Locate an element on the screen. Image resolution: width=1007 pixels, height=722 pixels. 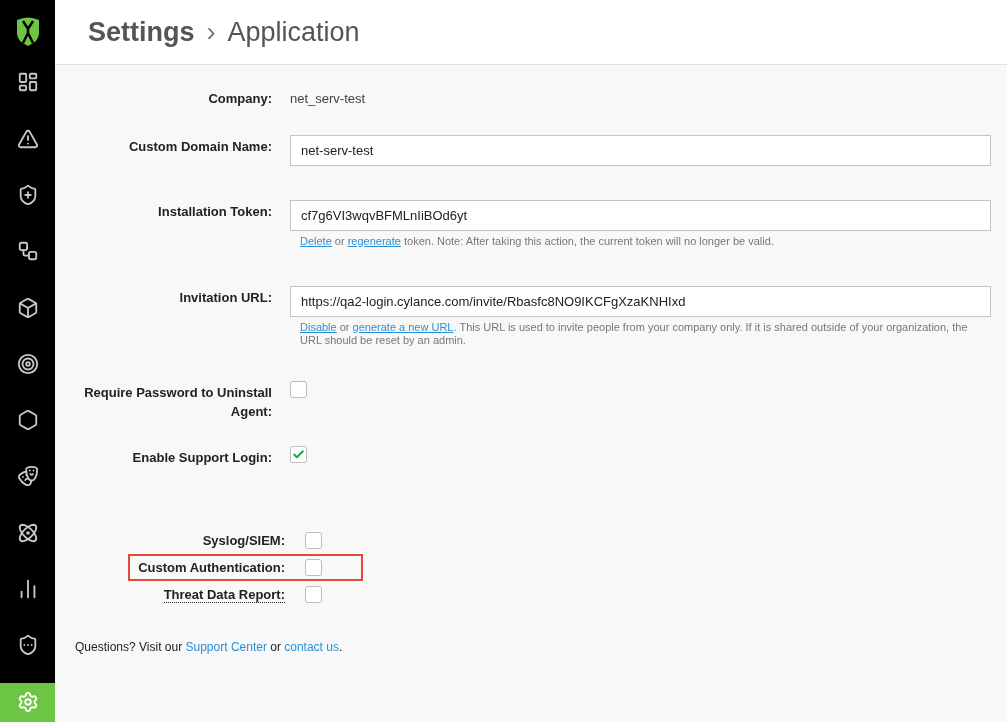
field-label: Require Password to Uninstall Agent: is located at coordinates (177, 402).